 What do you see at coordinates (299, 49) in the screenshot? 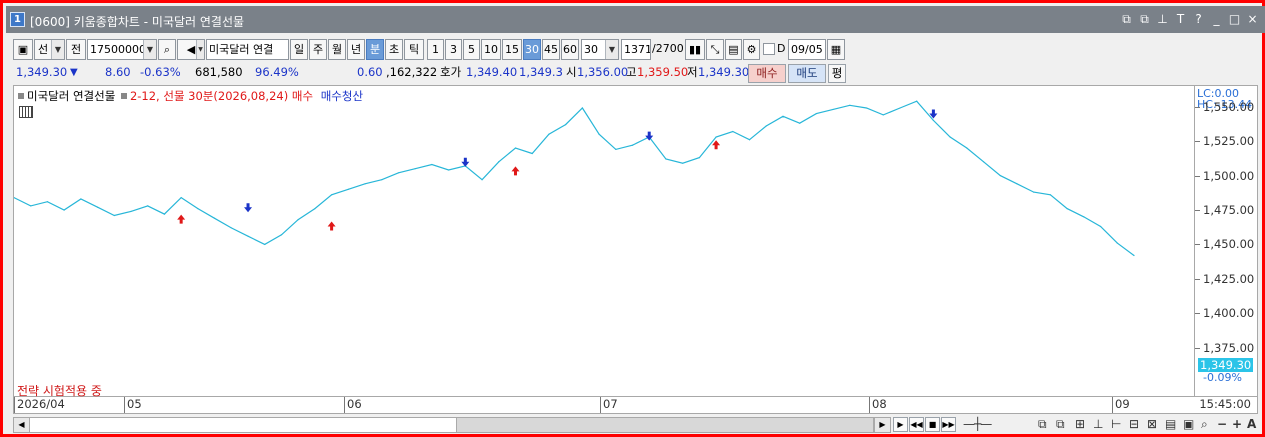
I see `period-day-button: 일` at bounding box center [299, 49].